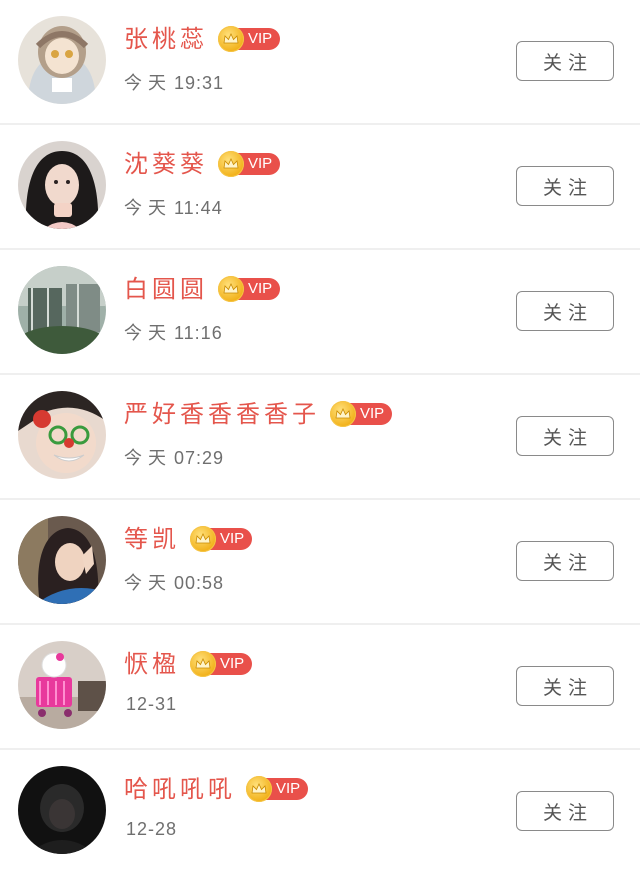  What do you see at coordinates (180, 789) in the screenshot?
I see `user-name: 哈吼吼吼` at bounding box center [180, 789].